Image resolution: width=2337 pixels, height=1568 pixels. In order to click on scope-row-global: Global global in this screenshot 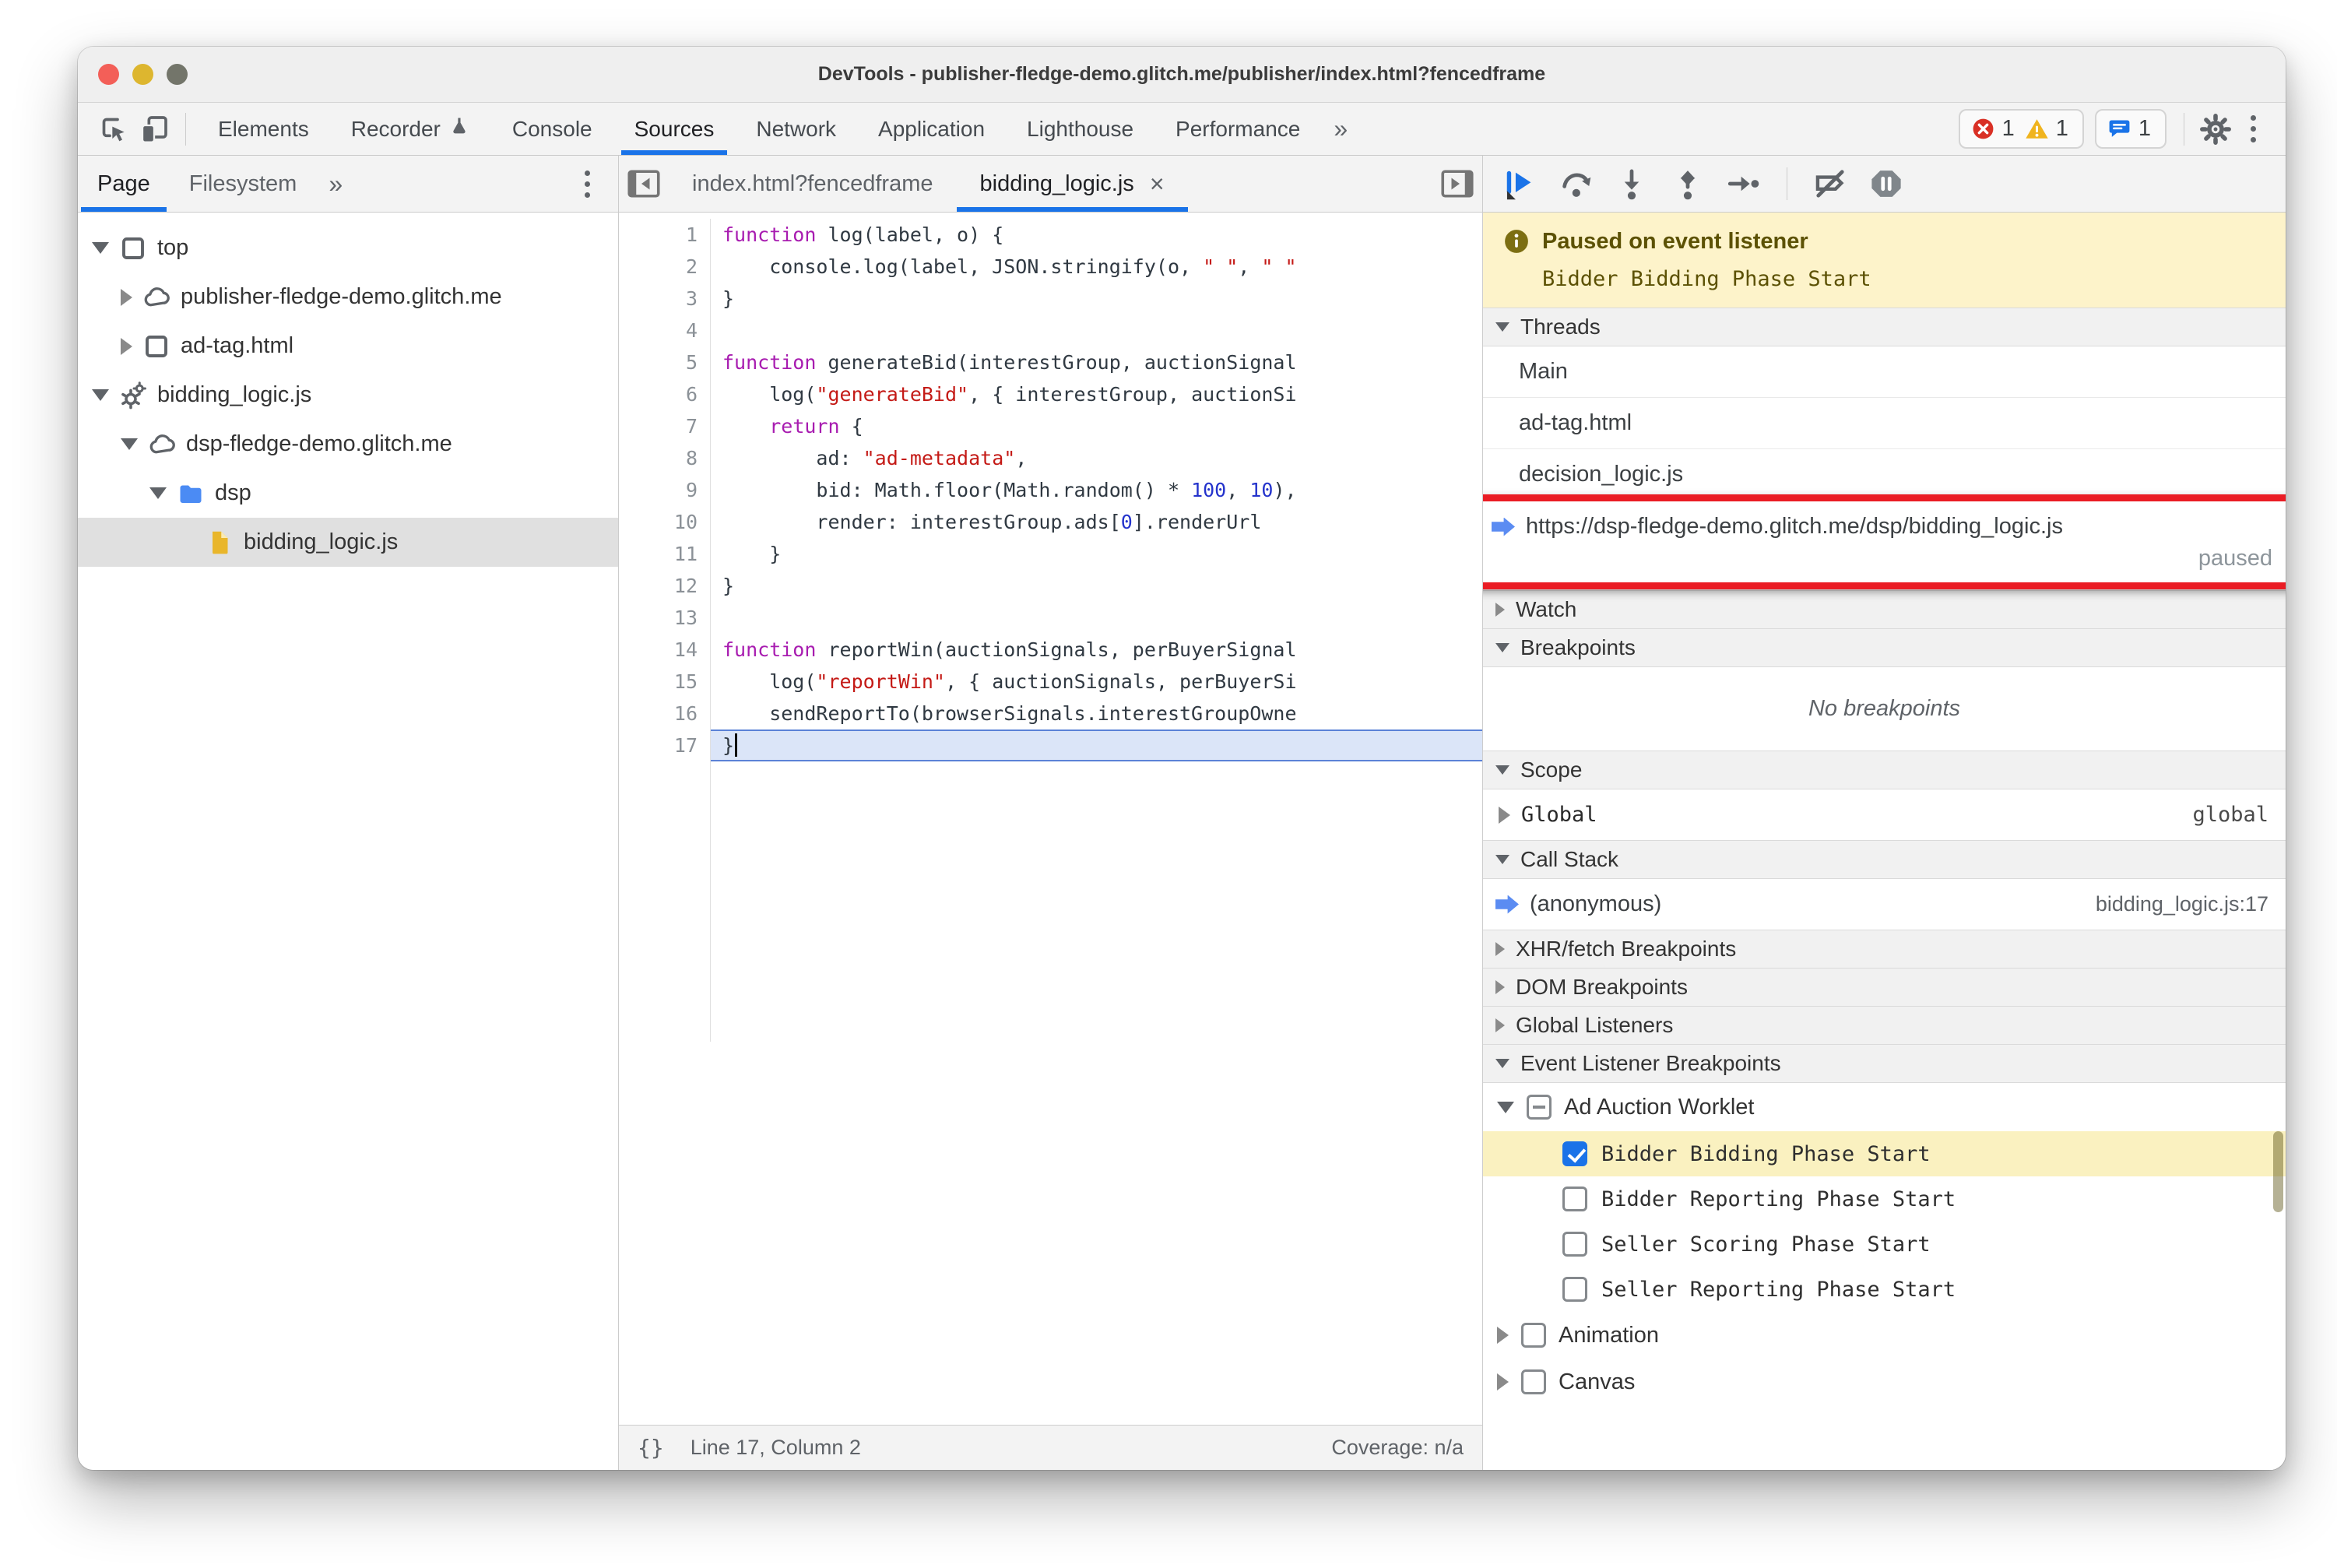, I will do `click(1885, 815)`.